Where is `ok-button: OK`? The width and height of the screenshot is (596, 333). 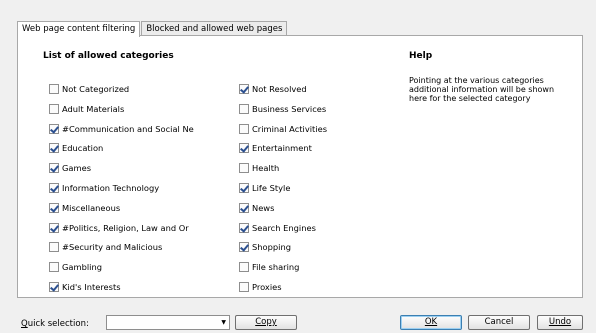
ok-button: OK is located at coordinates (431, 322).